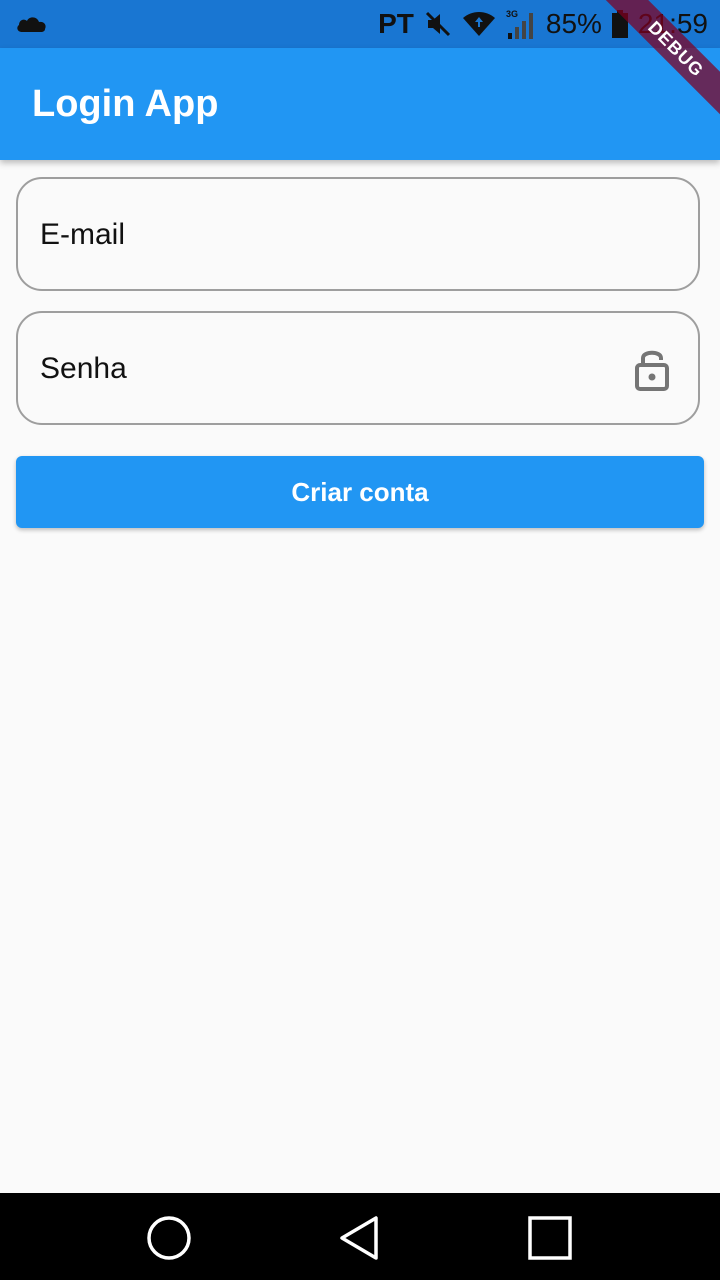 The width and height of the screenshot is (720, 1280). I want to click on password-field: Senha, so click(358, 368).